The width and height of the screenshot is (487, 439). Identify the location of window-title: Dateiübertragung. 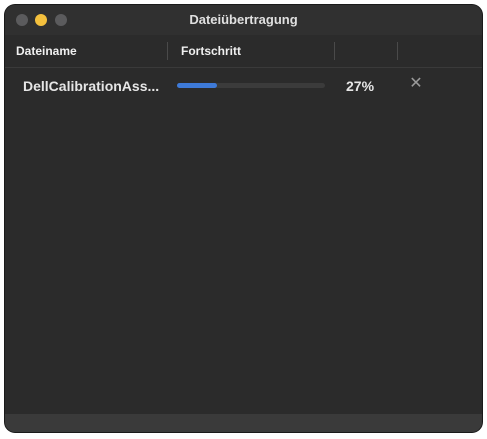
(243, 19).